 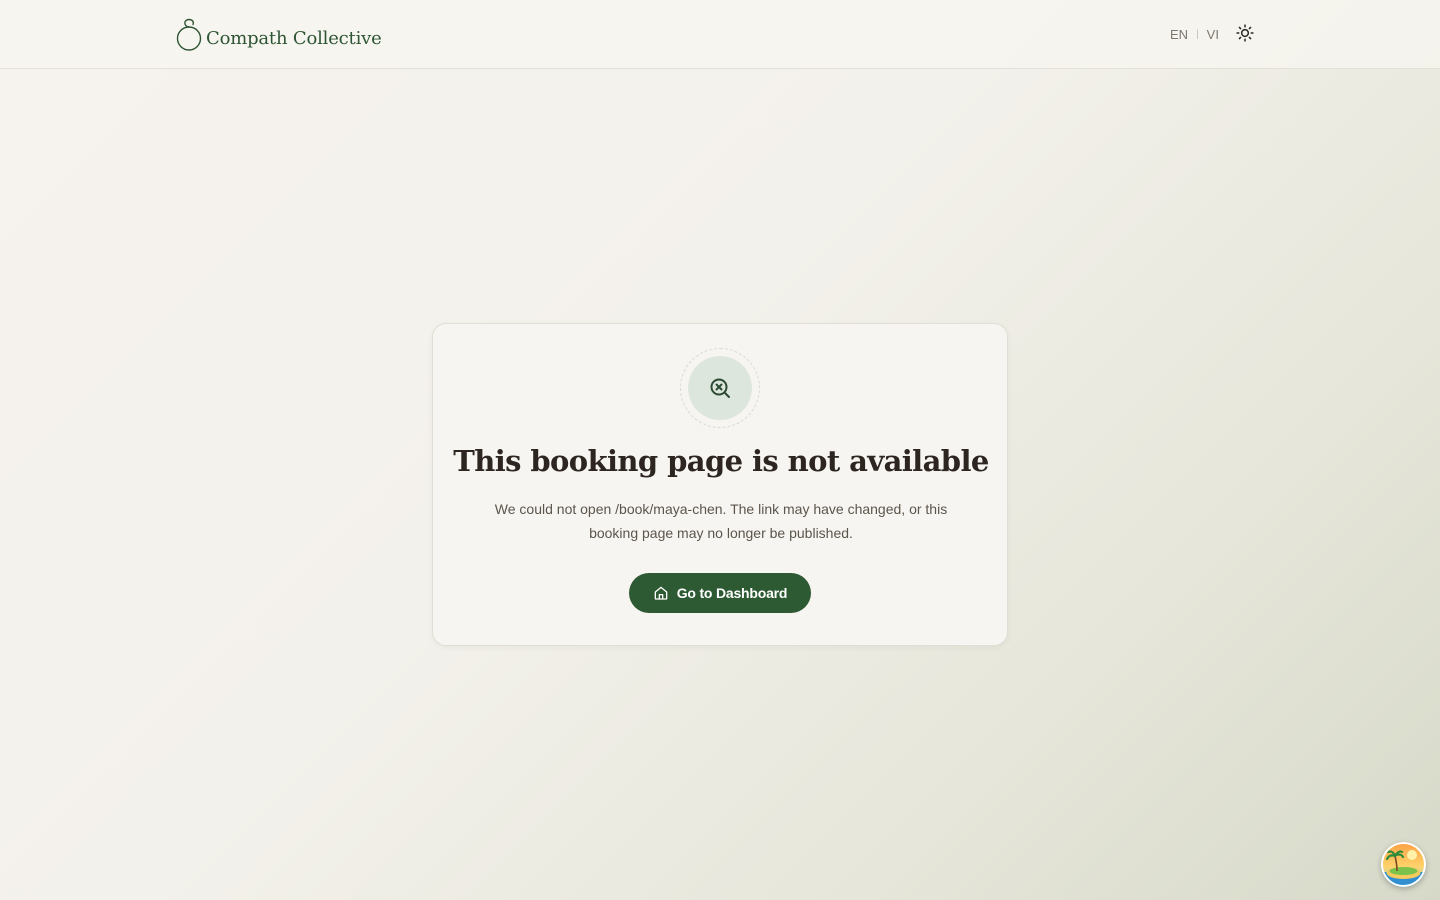 What do you see at coordinates (1179, 34) in the screenshot?
I see `language-option-en: EN` at bounding box center [1179, 34].